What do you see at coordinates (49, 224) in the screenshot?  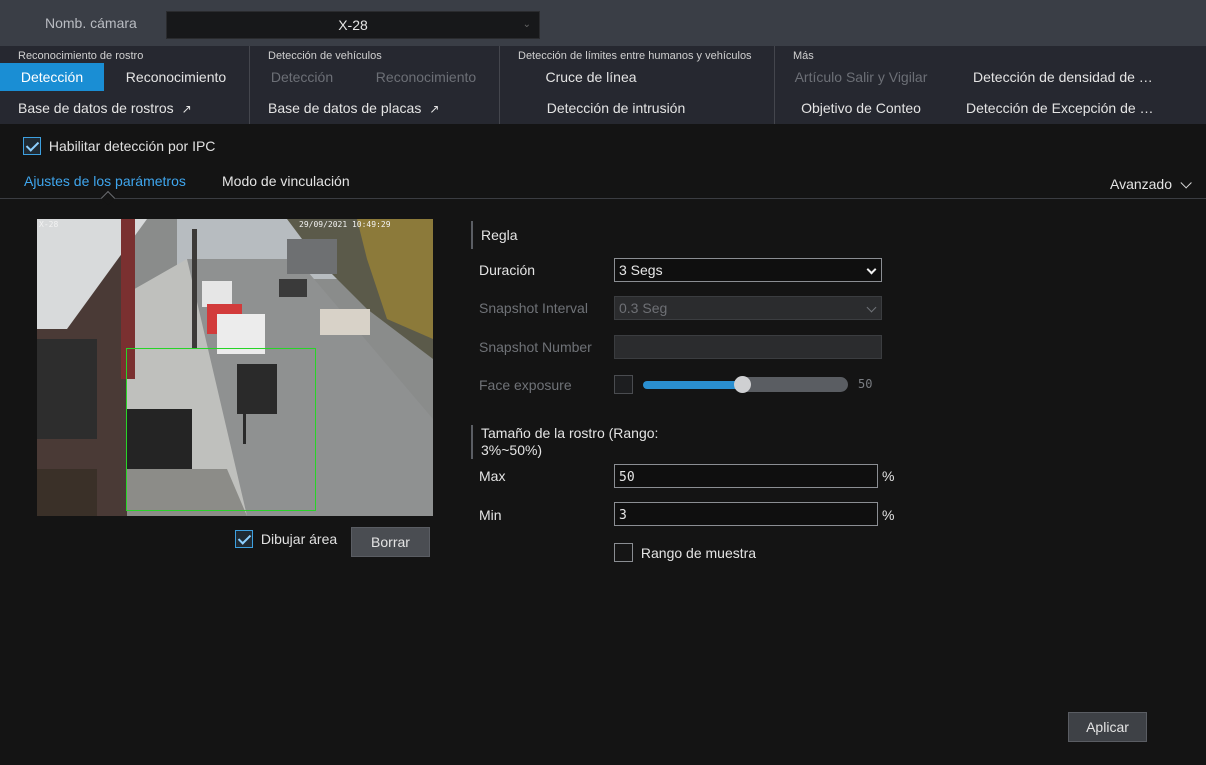 I see `osd-camera-name: X-28` at bounding box center [49, 224].